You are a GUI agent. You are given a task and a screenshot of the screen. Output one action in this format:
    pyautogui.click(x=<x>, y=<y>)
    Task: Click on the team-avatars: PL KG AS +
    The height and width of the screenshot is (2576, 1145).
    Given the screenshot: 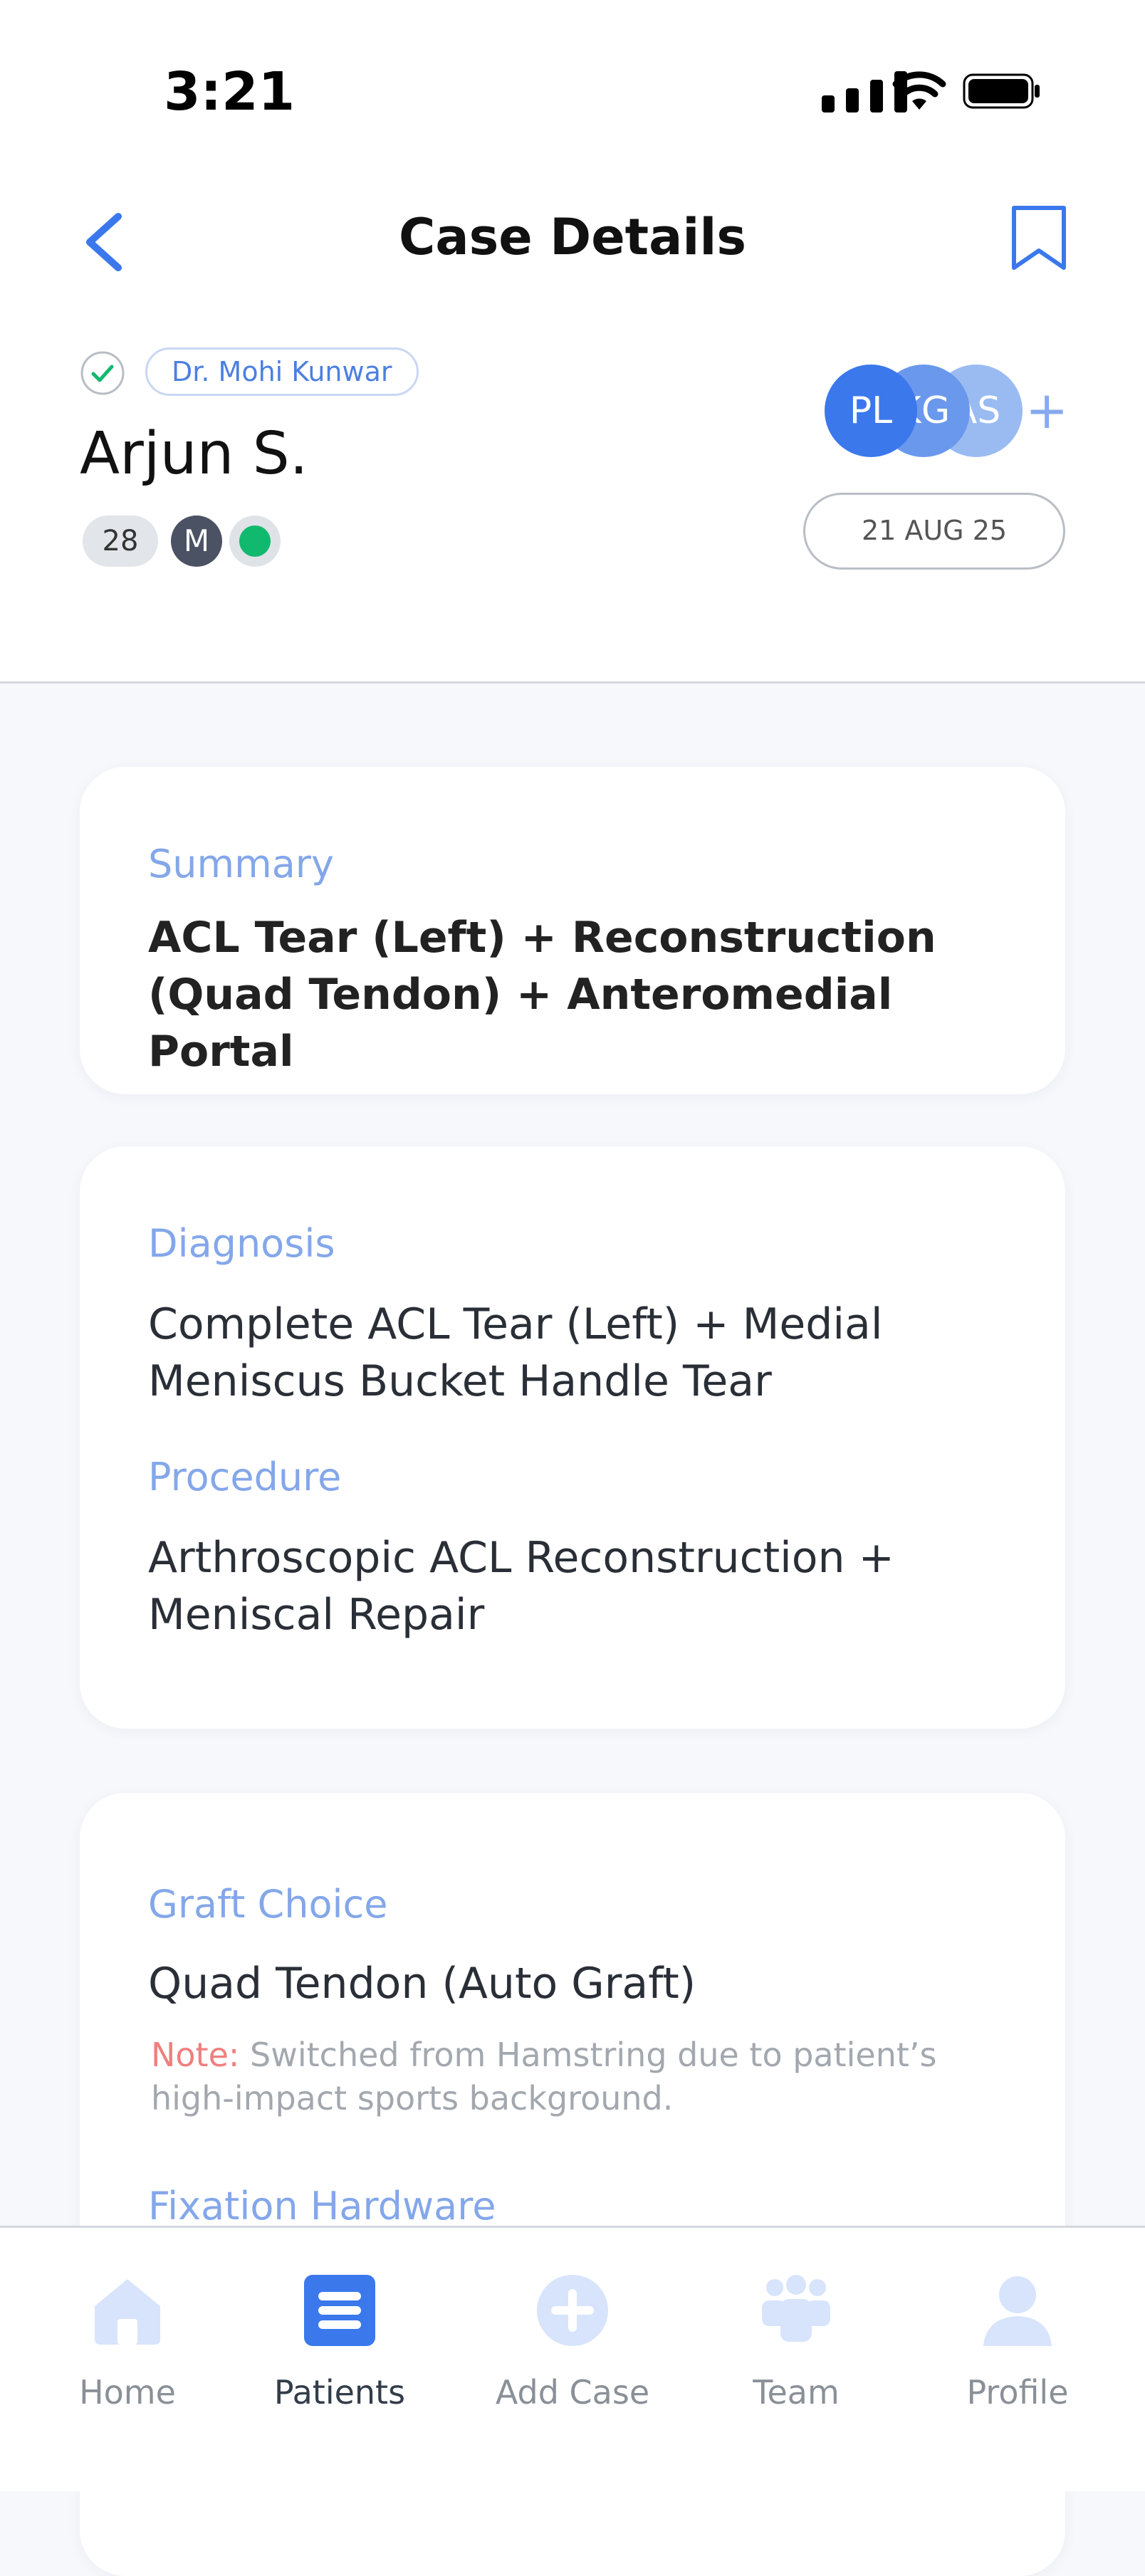 What is the action you would take?
    pyautogui.click(x=946, y=411)
    